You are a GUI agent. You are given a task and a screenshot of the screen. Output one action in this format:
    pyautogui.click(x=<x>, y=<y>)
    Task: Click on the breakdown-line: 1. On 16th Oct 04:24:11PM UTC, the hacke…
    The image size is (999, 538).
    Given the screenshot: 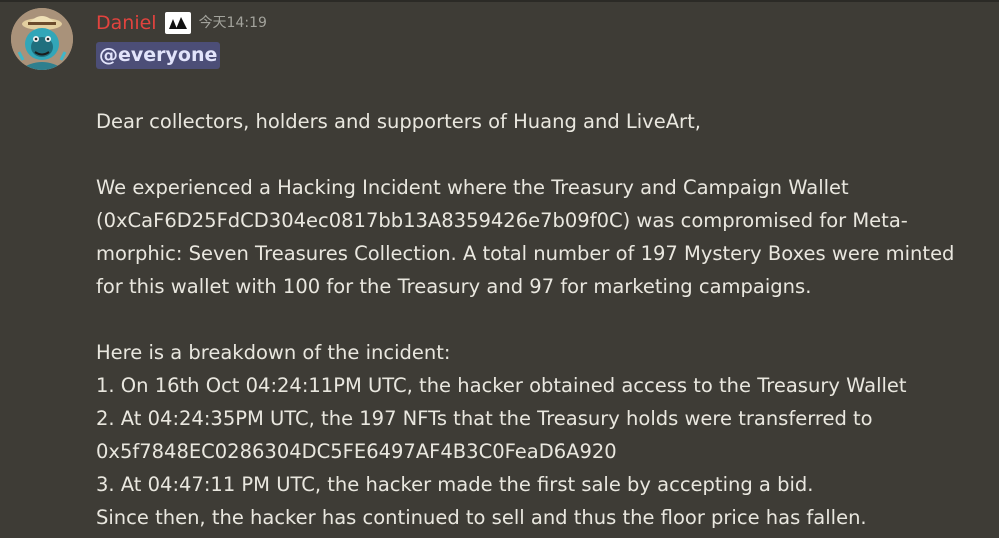 What is the action you would take?
    pyautogui.click(x=501, y=385)
    